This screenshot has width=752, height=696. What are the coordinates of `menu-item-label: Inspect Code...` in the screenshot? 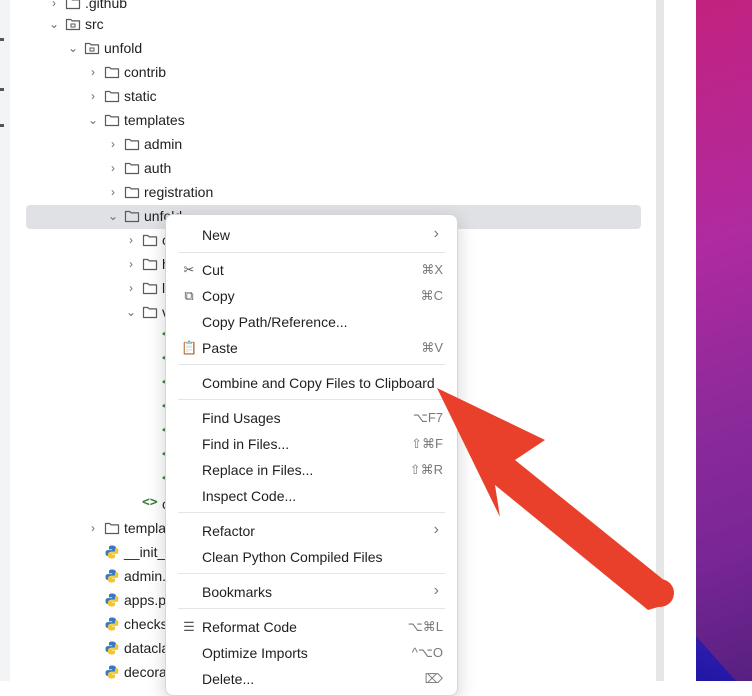 It's located at (249, 496).